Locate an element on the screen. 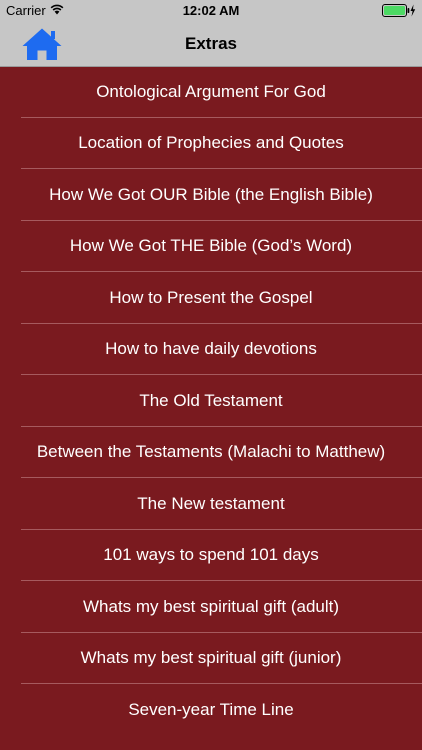 The height and width of the screenshot is (750, 422). list-item-label: The New testament is located at coordinates (211, 503).